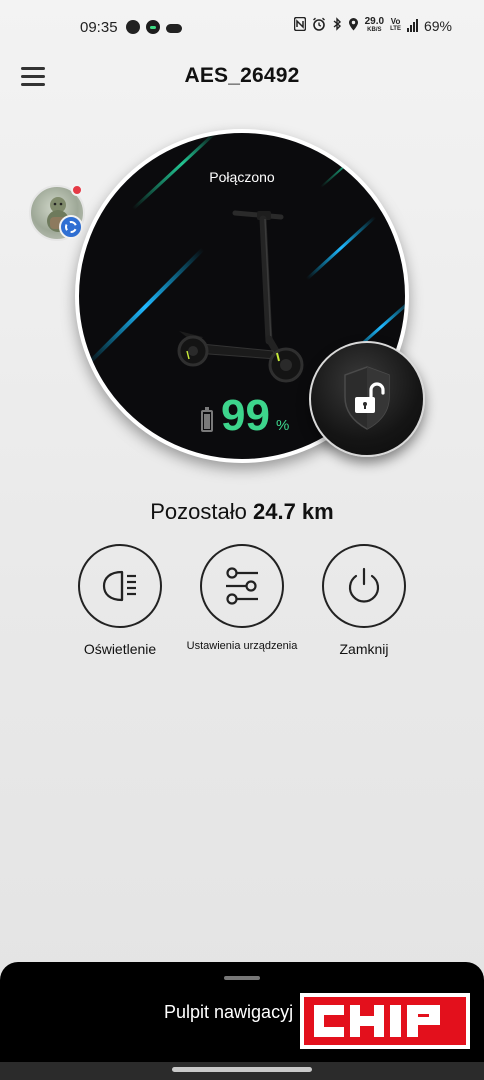  I want to click on location-icon, so click(353, 25).